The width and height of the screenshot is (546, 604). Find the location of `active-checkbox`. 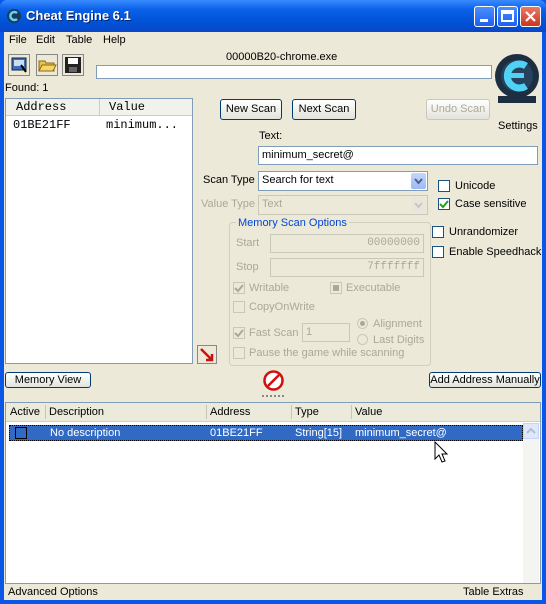

active-checkbox is located at coordinates (21, 433).